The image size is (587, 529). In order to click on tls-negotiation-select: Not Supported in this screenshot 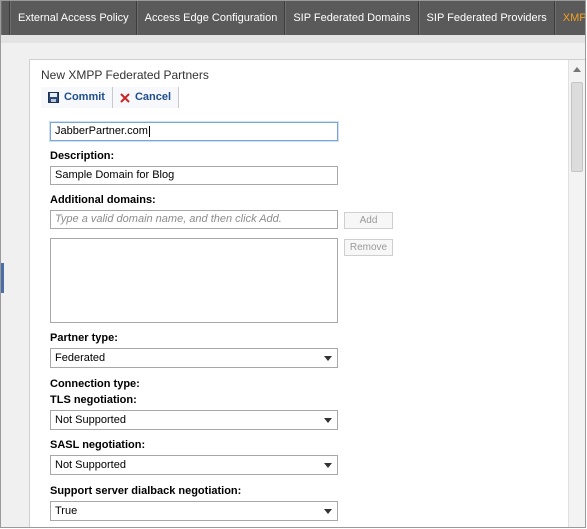, I will do `click(194, 420)`.